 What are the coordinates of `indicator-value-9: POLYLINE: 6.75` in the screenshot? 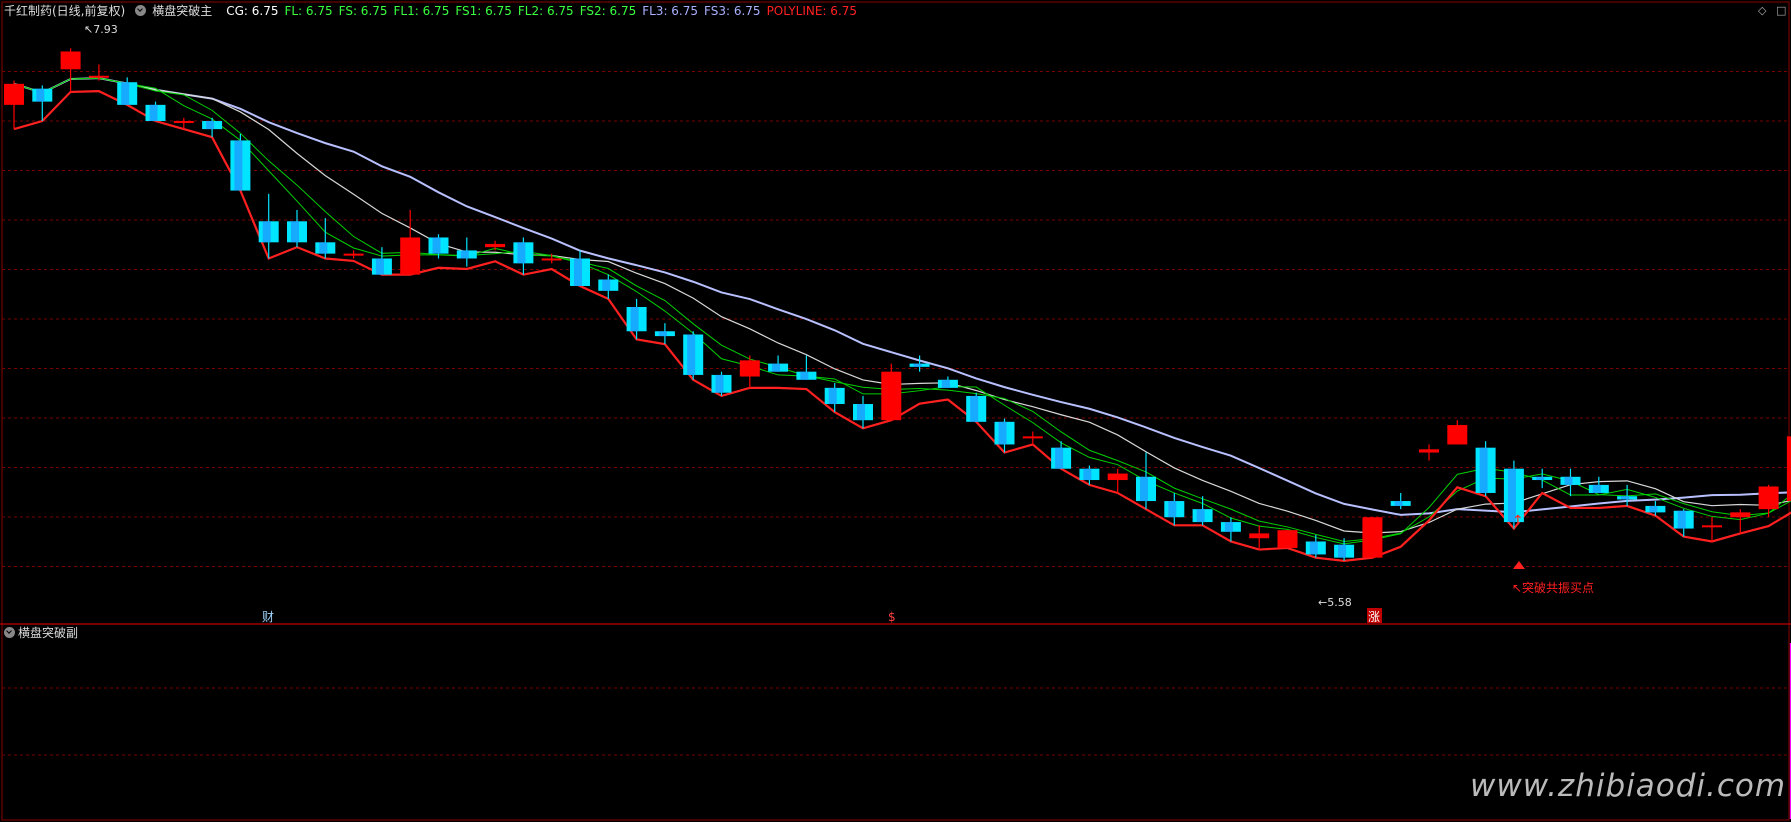 It's located at (812, 11).